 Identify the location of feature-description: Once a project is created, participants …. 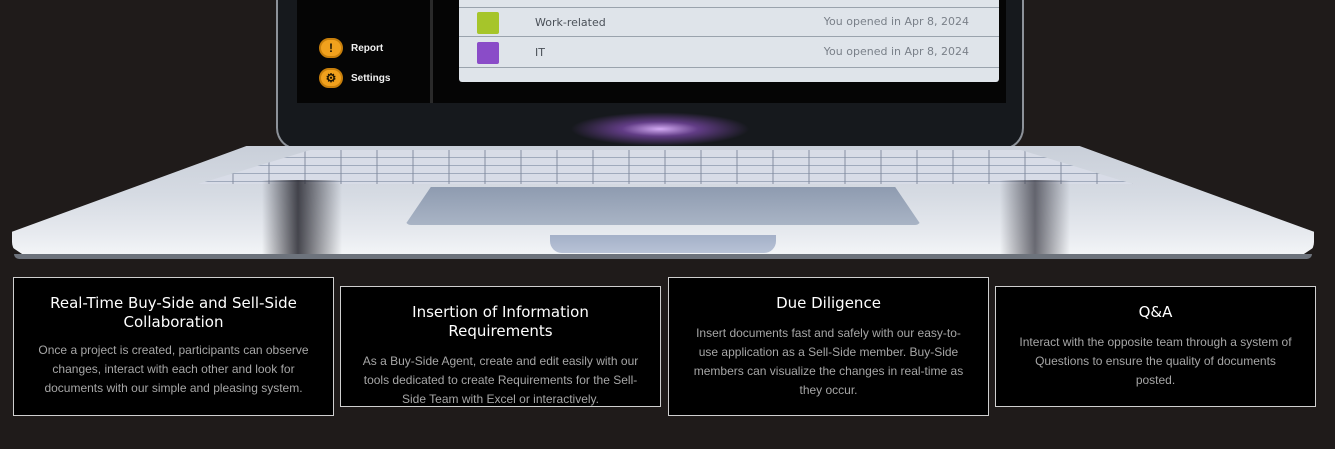
(173, 369).